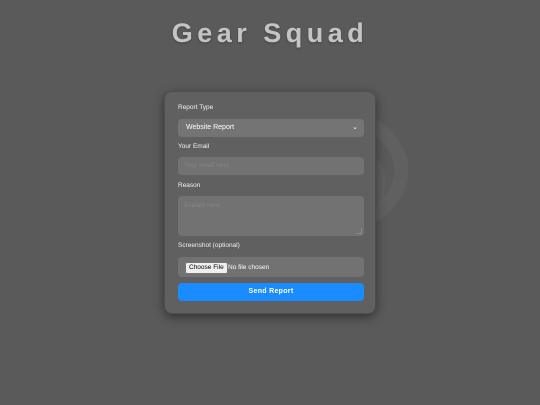  I want to click on file-status-text: No file chosen, so click(249, 267).